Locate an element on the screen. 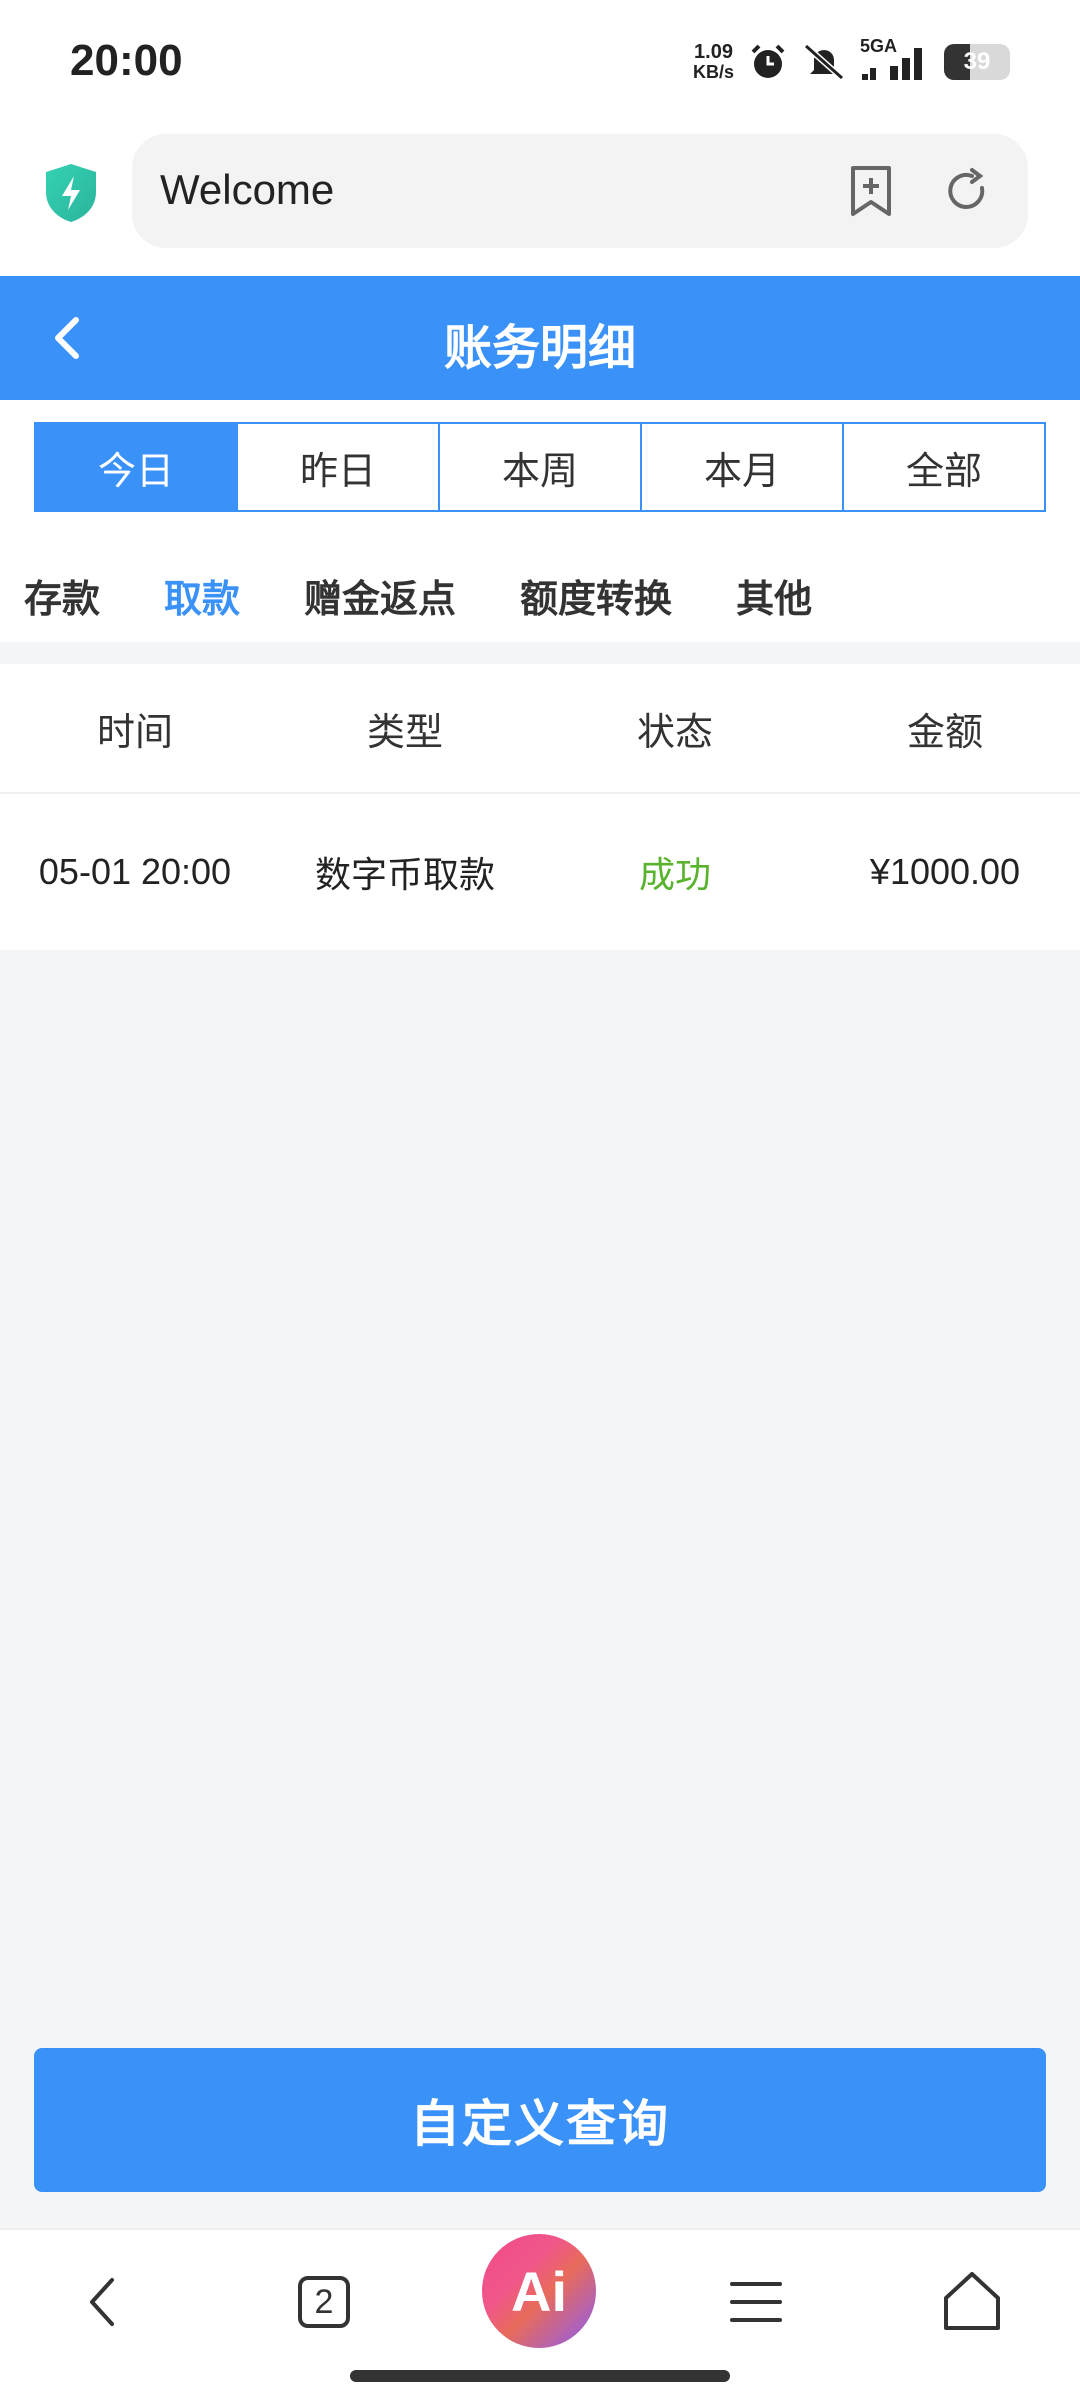 The image size is (1080, 2400). row-type: 数字币取款 is located at coordinates (404, 874).